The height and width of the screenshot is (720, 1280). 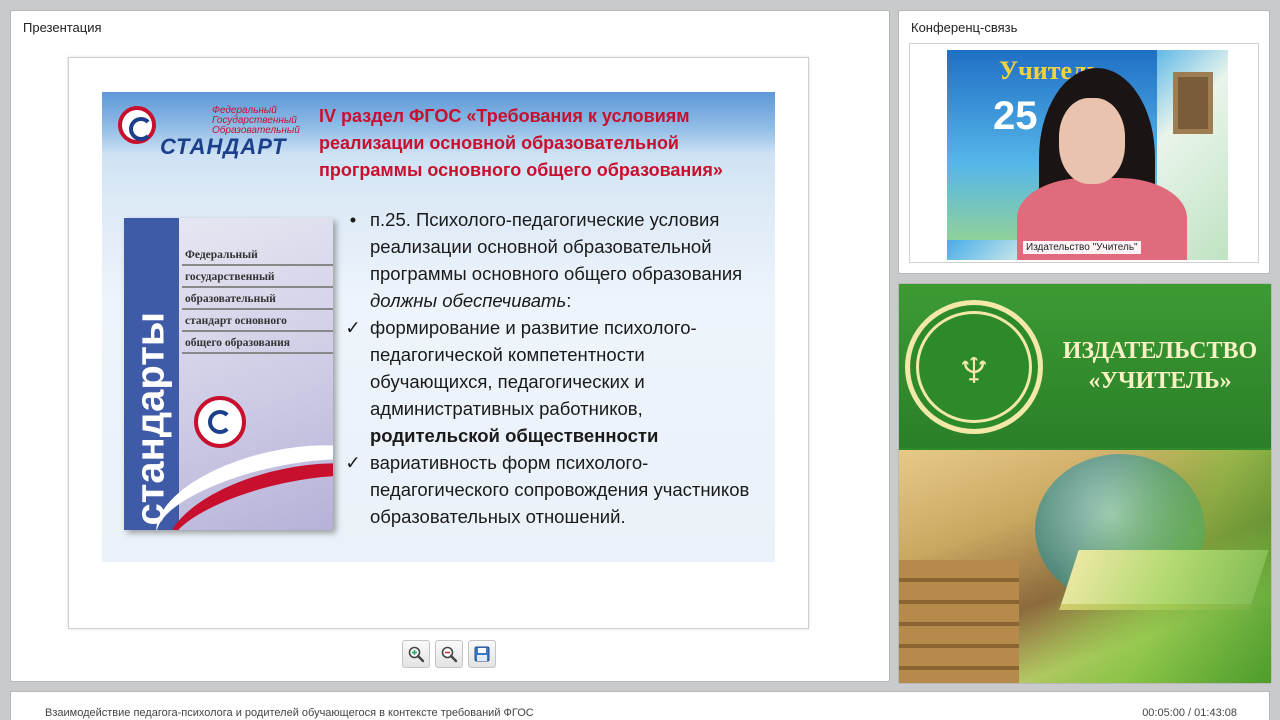 I want to click on zoom-in-button, so click(x=416, y=654).